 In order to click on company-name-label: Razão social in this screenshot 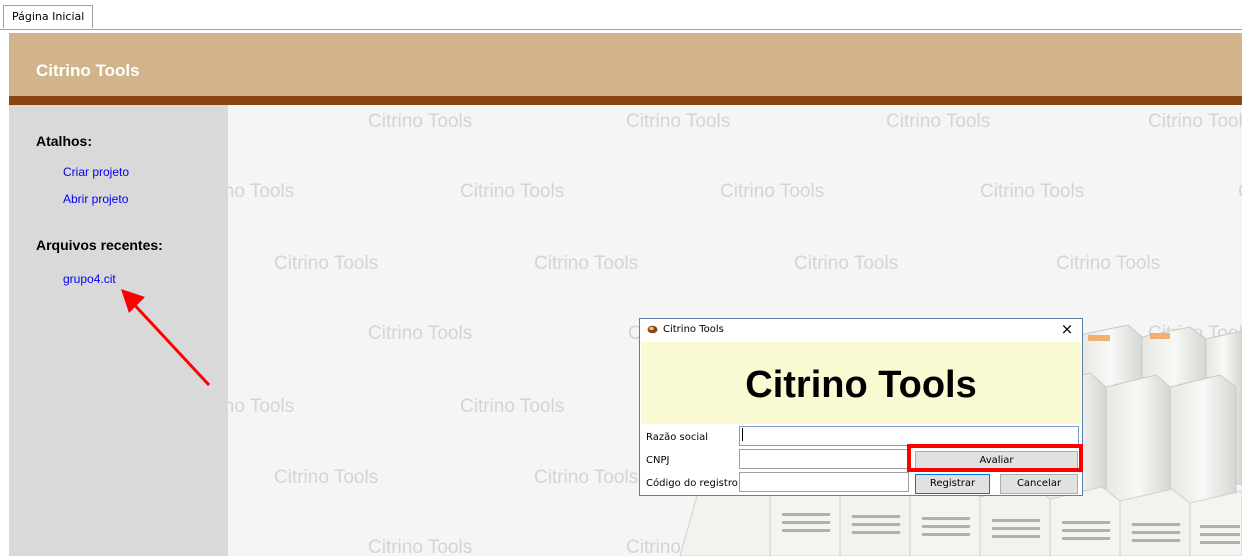, I will do `click(677, 437)`.